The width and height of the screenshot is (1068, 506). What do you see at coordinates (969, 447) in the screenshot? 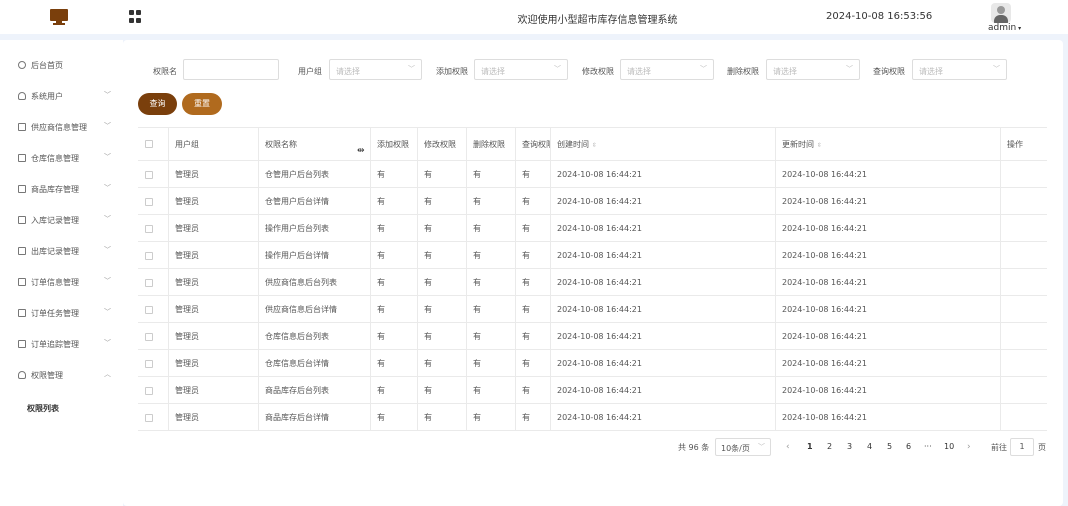
I see `next-page-icon: ›` at bounding box center [969, 447].